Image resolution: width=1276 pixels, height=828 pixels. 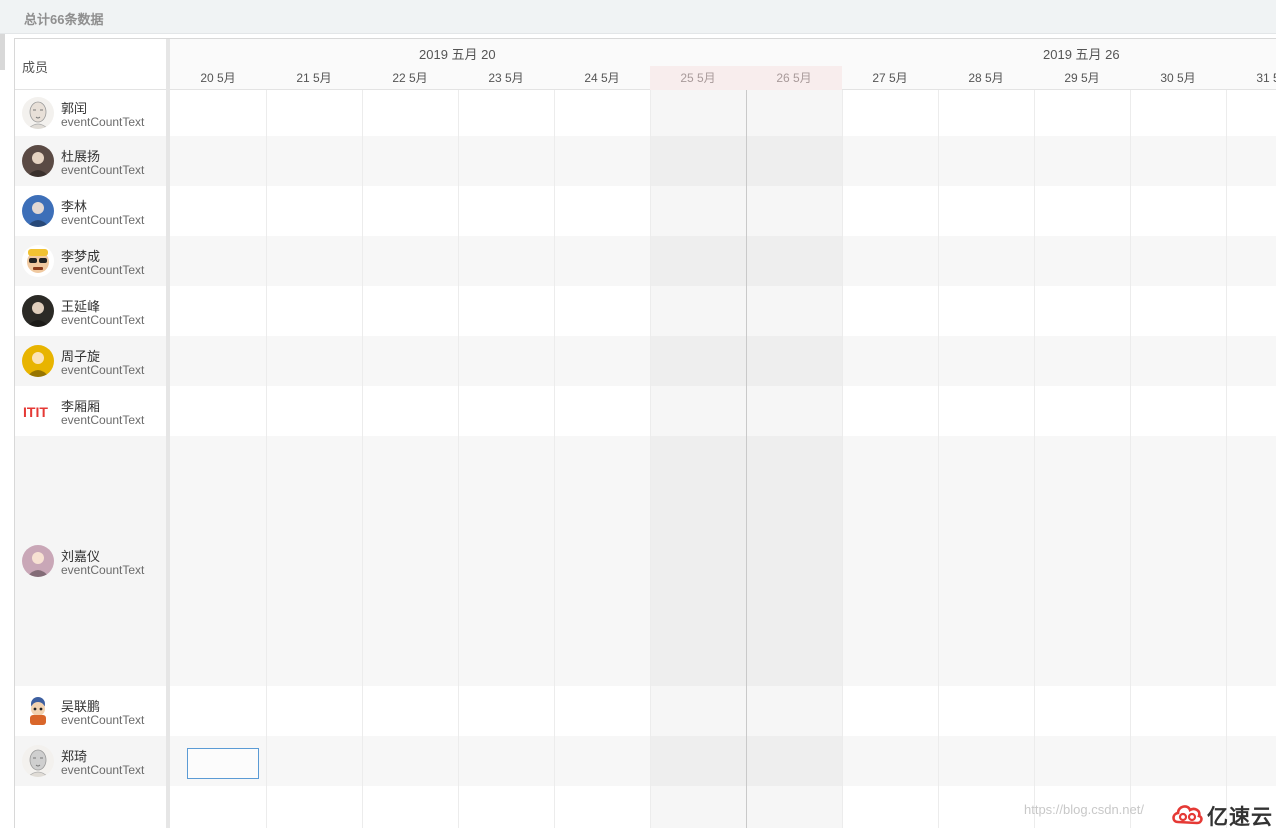 I want to click on day-header-cell: 24 5月, so click(x=602, y=78).